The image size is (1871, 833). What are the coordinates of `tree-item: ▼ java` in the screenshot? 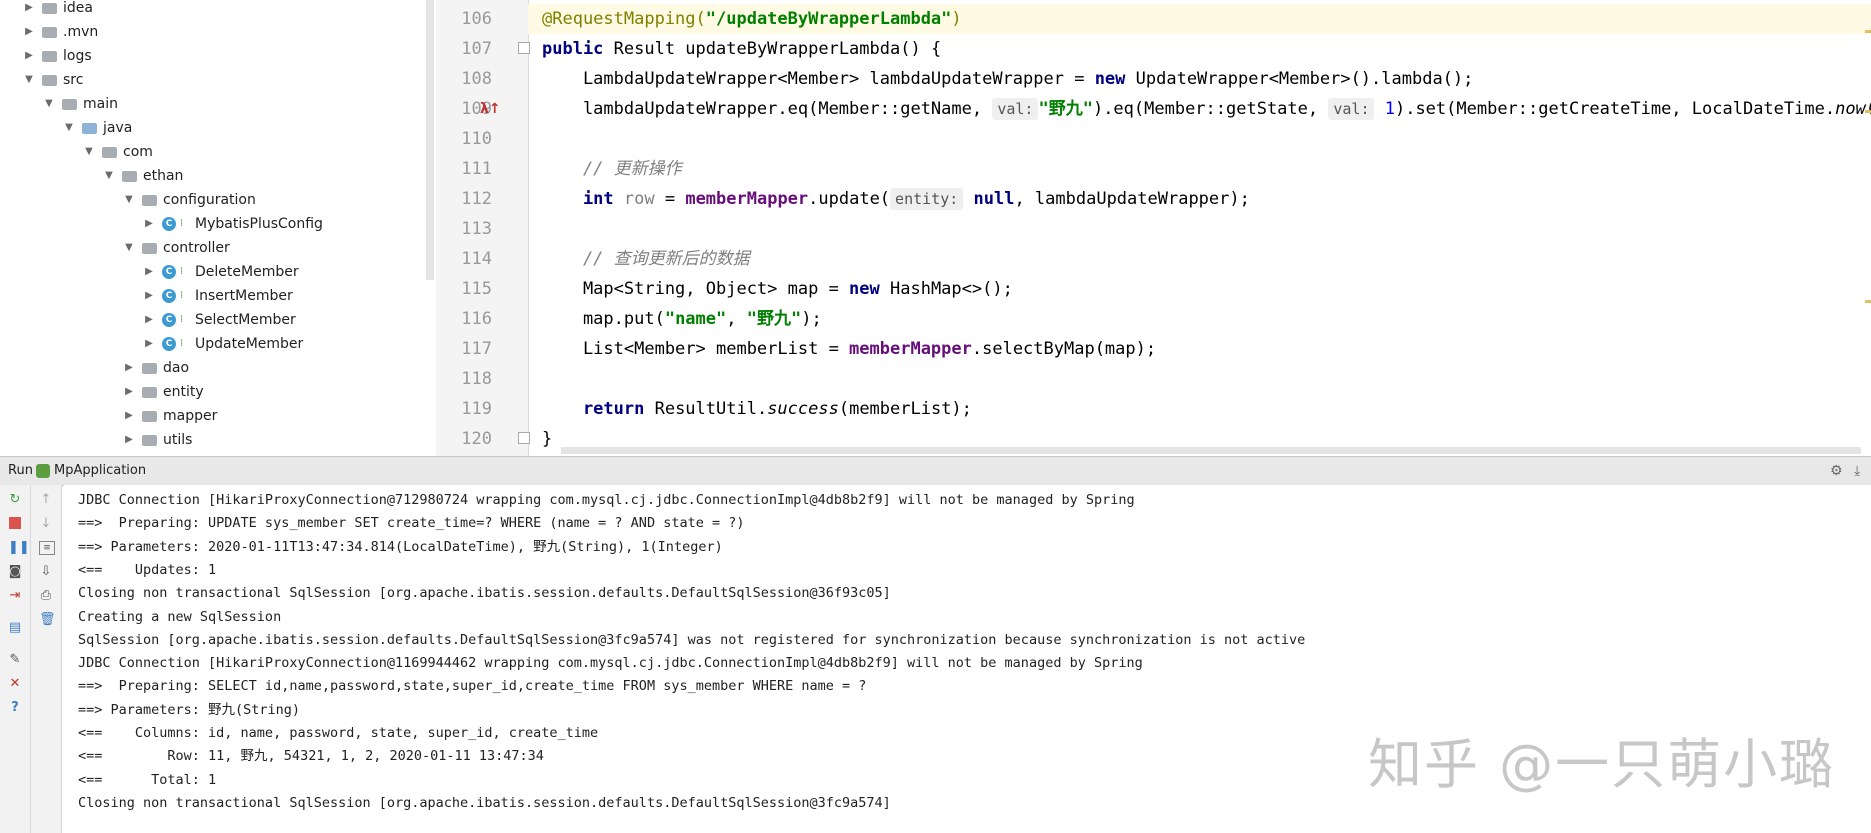 It's located at (97, 128).